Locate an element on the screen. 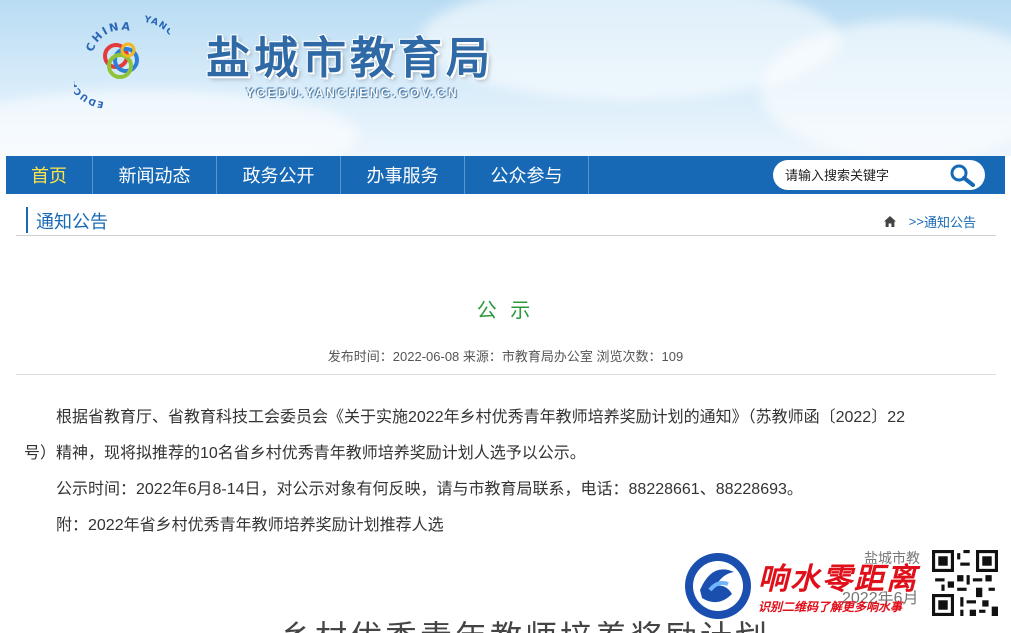 The image size is (1011, 633). main-nav: 首页 新闻动态 政务公开 办事服务 公众参与 is located at coordinates (505, 175).